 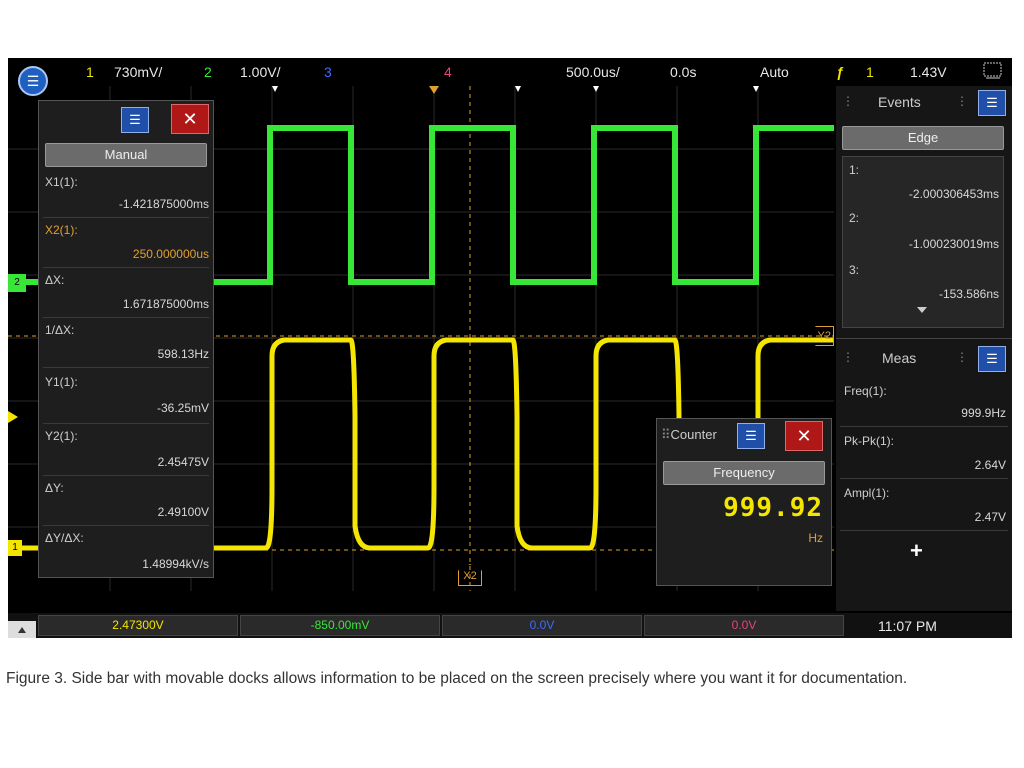 I want to click on timebase: 500.0us/, so click(x=593, y=72).